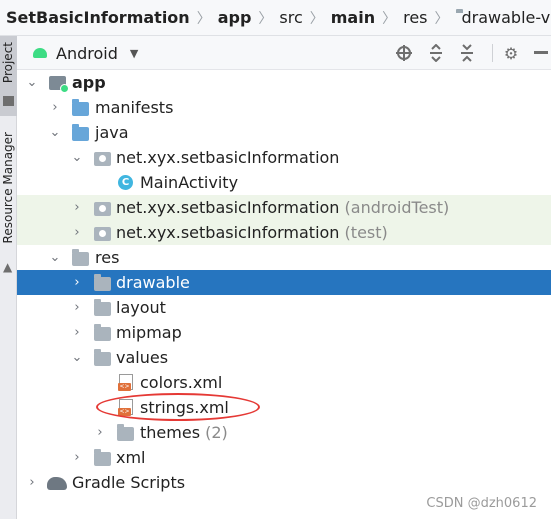  What do you see at coordinates (112, 132) in the screenshot?
I see `tree-row-label: java` at bounding box center [112, 132].